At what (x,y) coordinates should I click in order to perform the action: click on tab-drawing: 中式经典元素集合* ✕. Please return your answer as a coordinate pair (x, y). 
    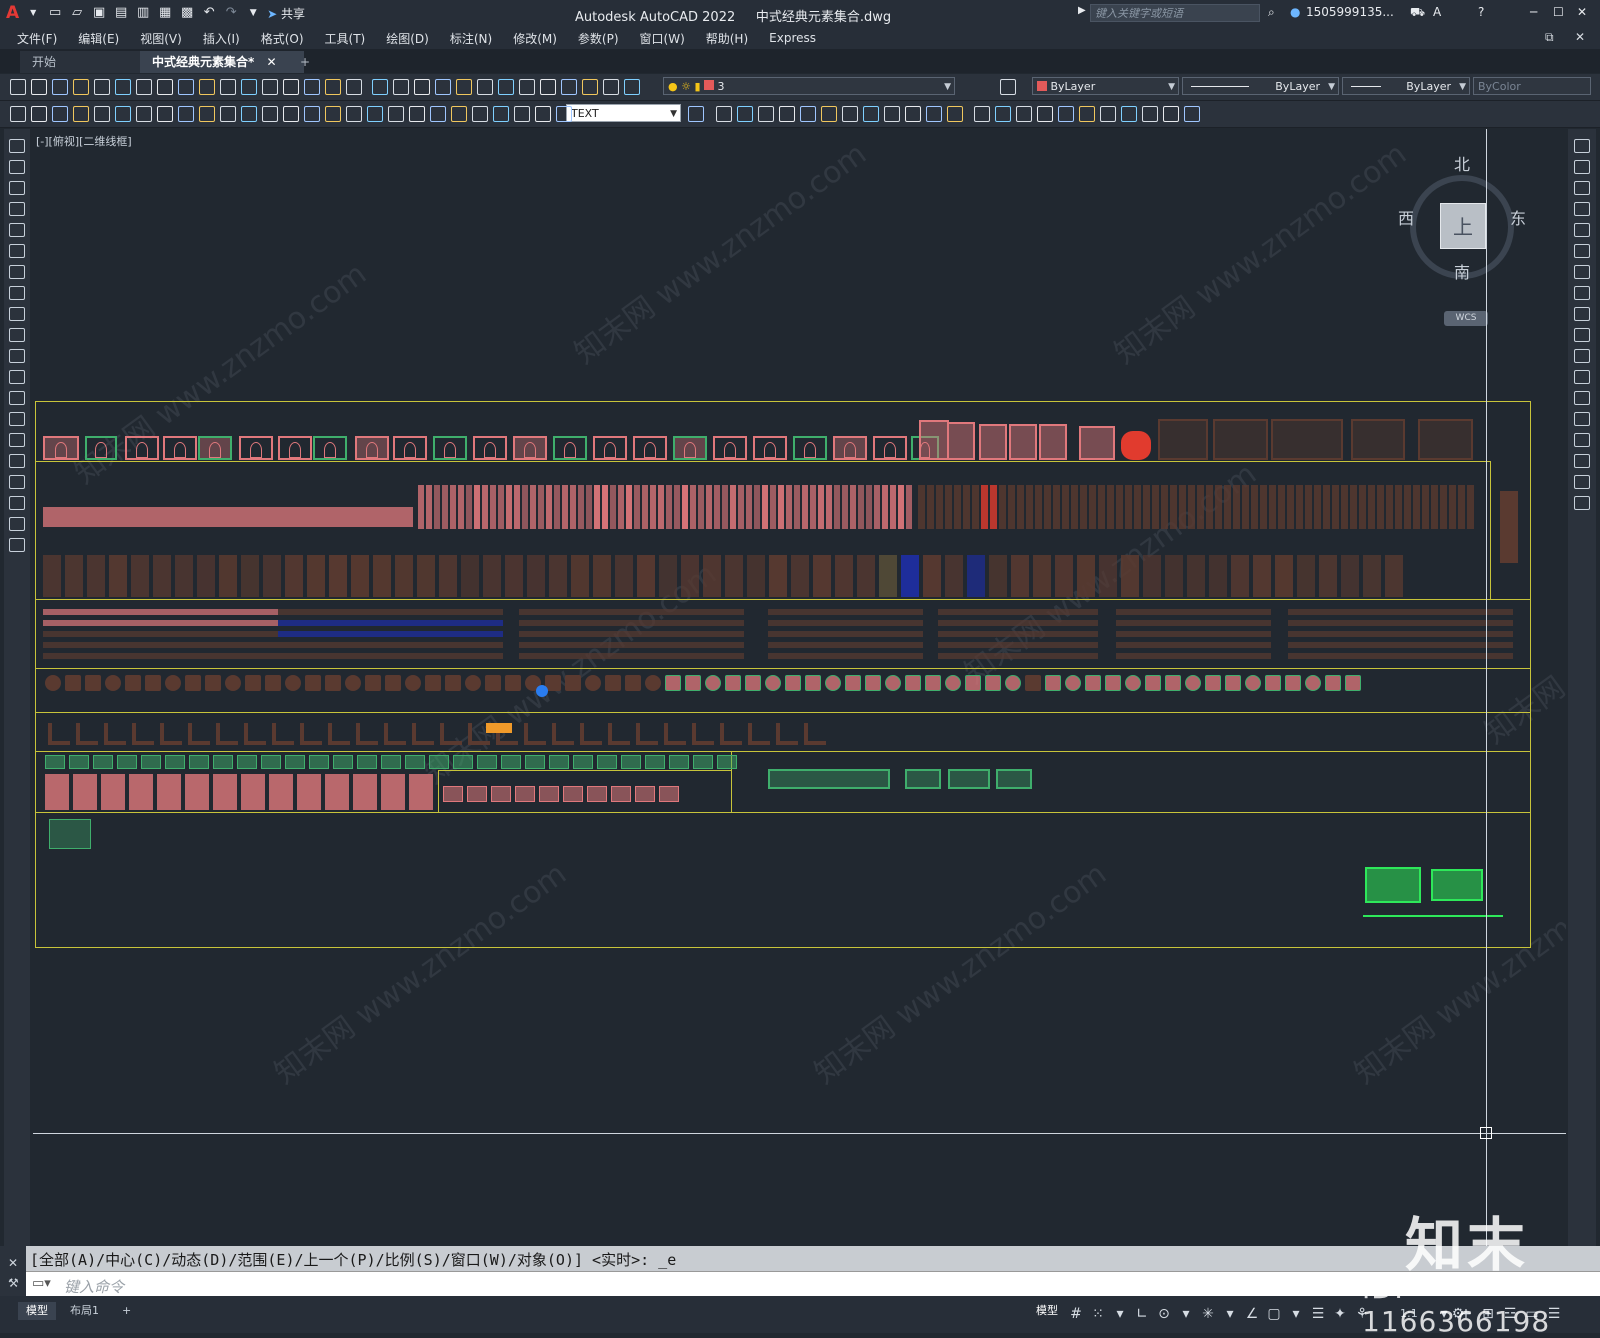
    Looking at the image, I should click on (222, 62).